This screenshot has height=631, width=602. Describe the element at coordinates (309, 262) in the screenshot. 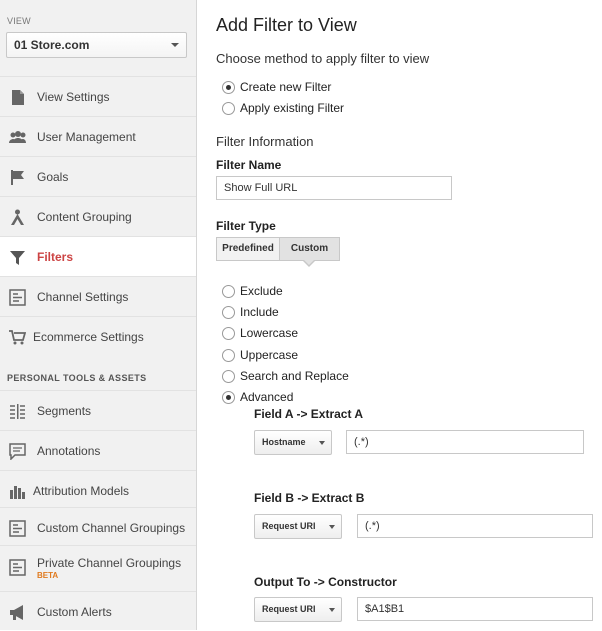

I see `tab-pointer-fill` at that location.